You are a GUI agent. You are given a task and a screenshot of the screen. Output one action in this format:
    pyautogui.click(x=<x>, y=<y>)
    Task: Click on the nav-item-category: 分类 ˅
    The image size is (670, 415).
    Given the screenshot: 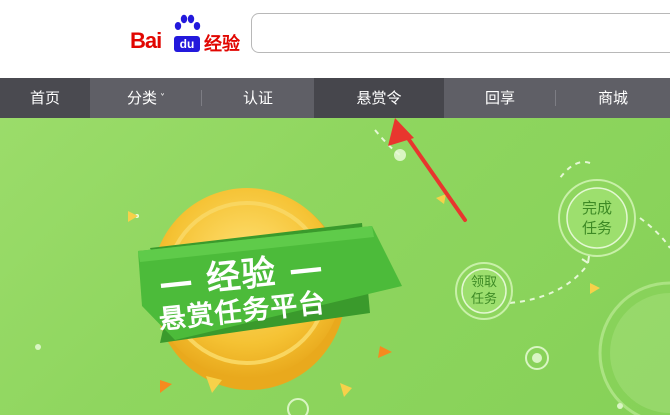 What is the action you would take?
    pyautogui.click(x=146, y=98)
    